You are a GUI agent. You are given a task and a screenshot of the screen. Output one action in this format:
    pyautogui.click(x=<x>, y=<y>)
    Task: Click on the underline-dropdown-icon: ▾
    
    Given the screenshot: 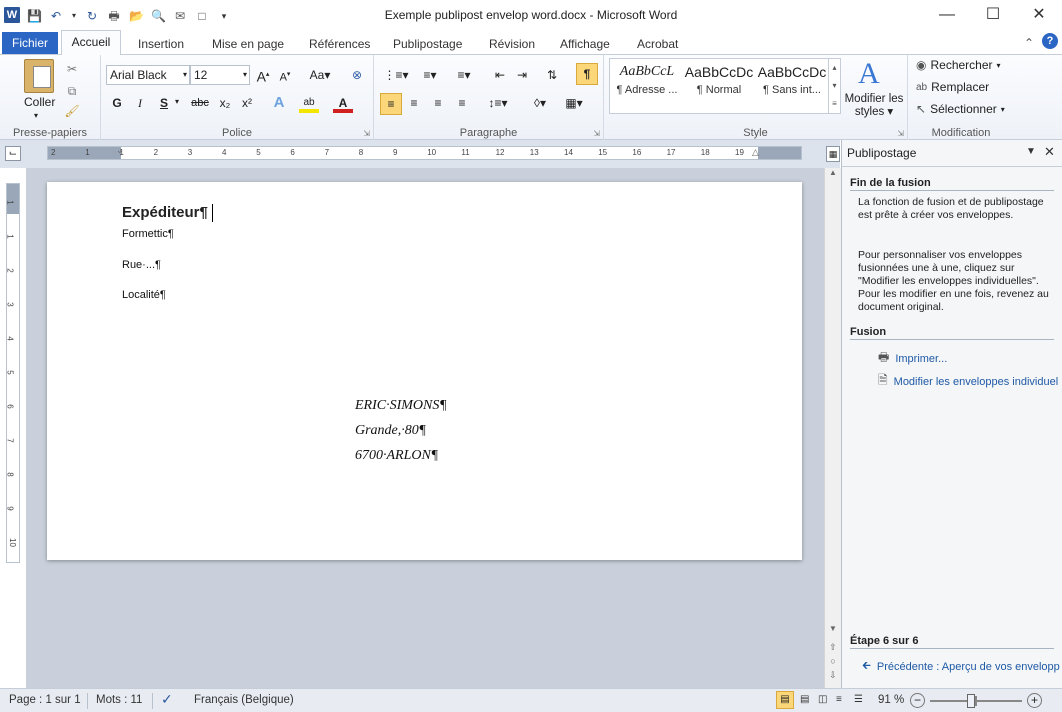 What is the action you would take?
    pyautogui.click(x=177, y=101)
    